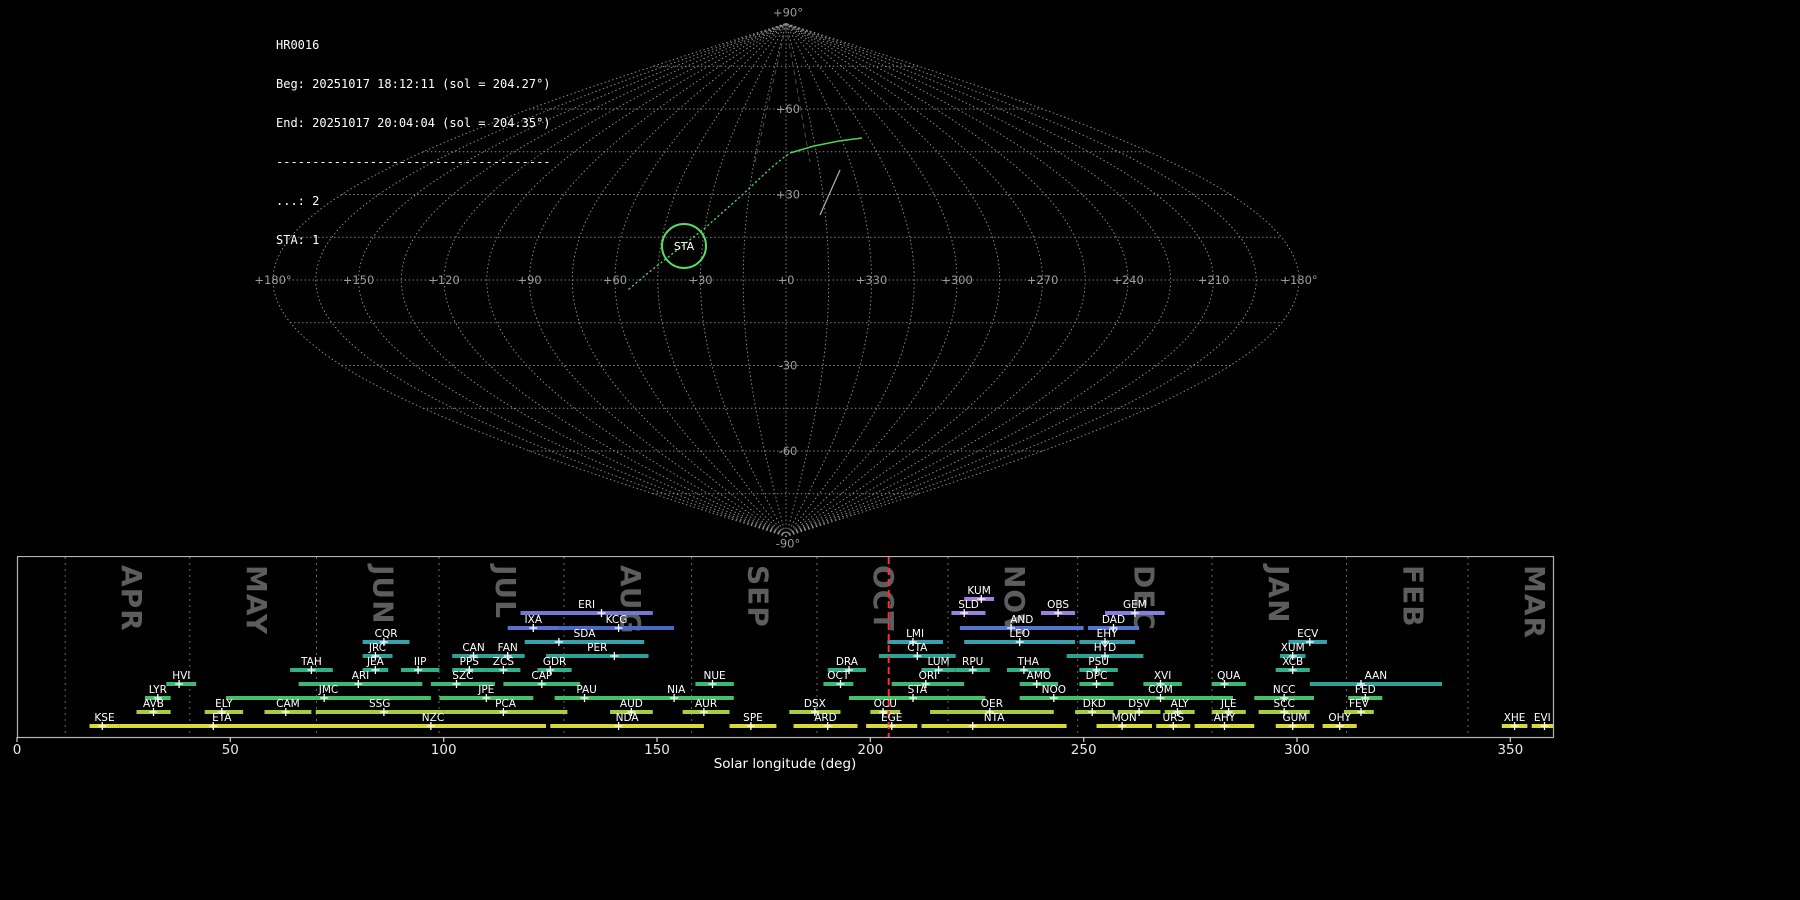 The image size is (1800, 900). Describe the element at coordinates (968, 605) in the screenshot. I see `shower-label-SLD: SLD` at that location.